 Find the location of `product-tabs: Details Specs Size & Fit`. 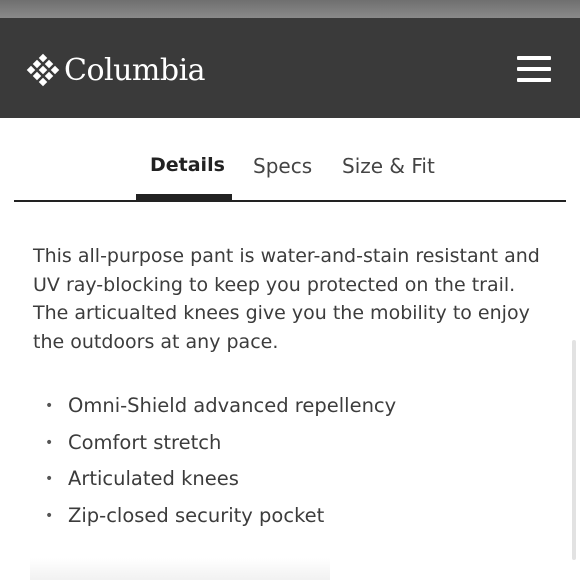

product-tabs: Details Specs Size & Fit is located at coordinates (290, 170).